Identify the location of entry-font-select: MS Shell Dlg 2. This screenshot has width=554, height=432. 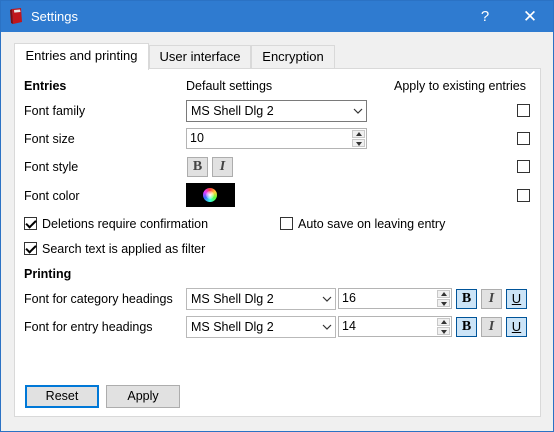
(261, 327).